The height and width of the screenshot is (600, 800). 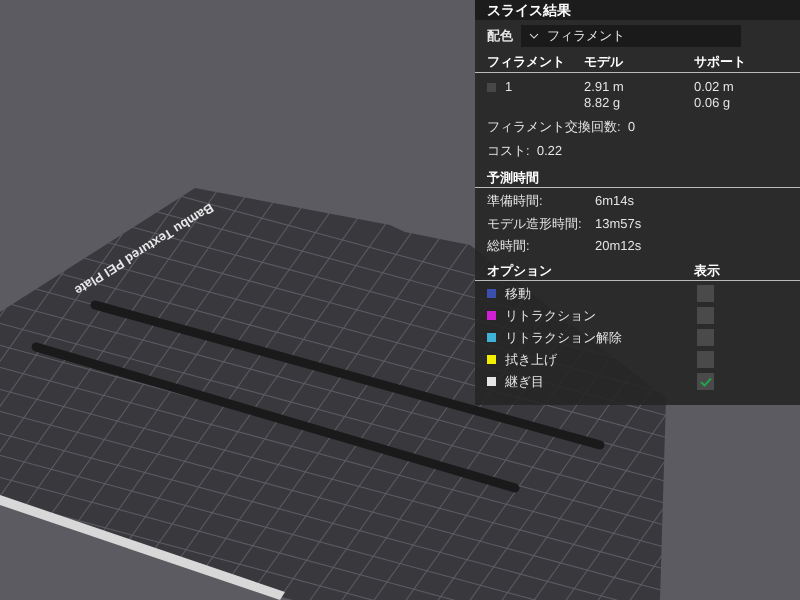 I want to click on section-title: 予測時間, so click(x=513, y=177).